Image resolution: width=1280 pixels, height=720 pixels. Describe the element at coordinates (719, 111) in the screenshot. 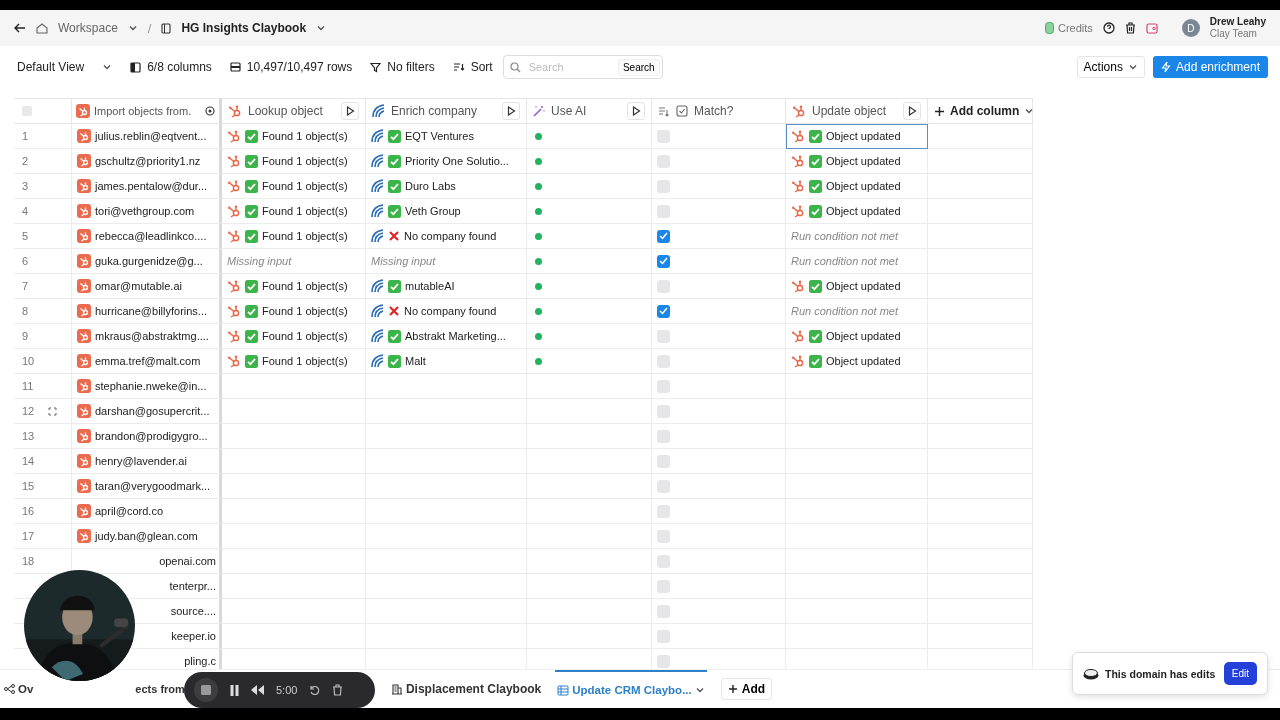

I see `column-header: Match?` at that location.